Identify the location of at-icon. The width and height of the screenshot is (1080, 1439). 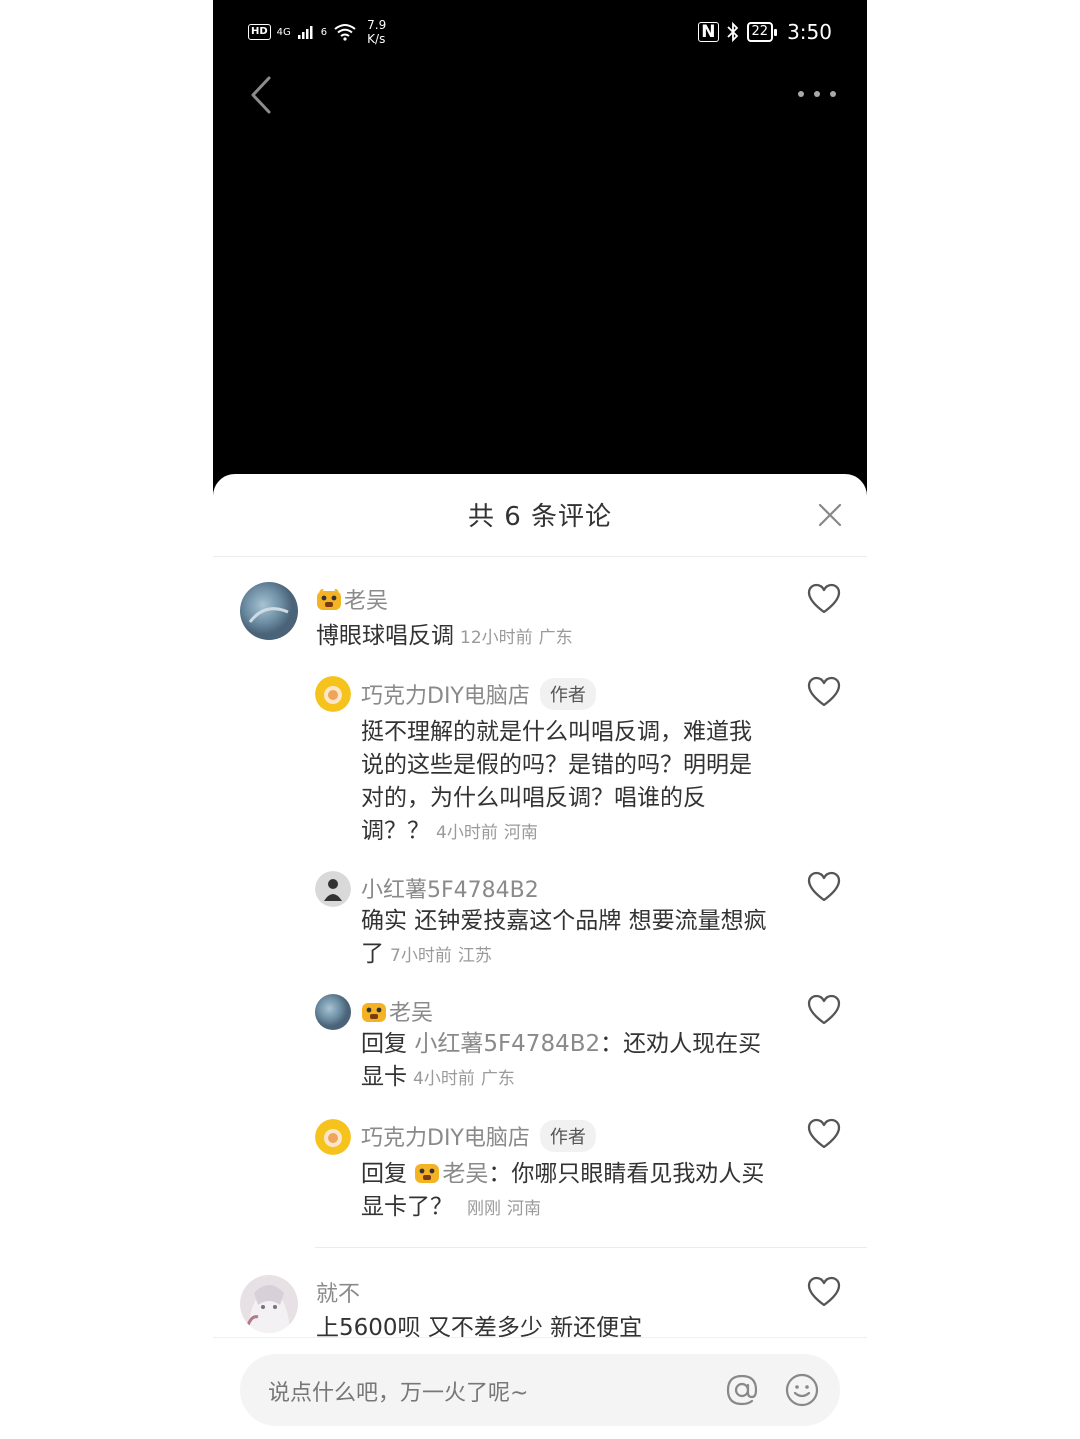
(742, 1390).